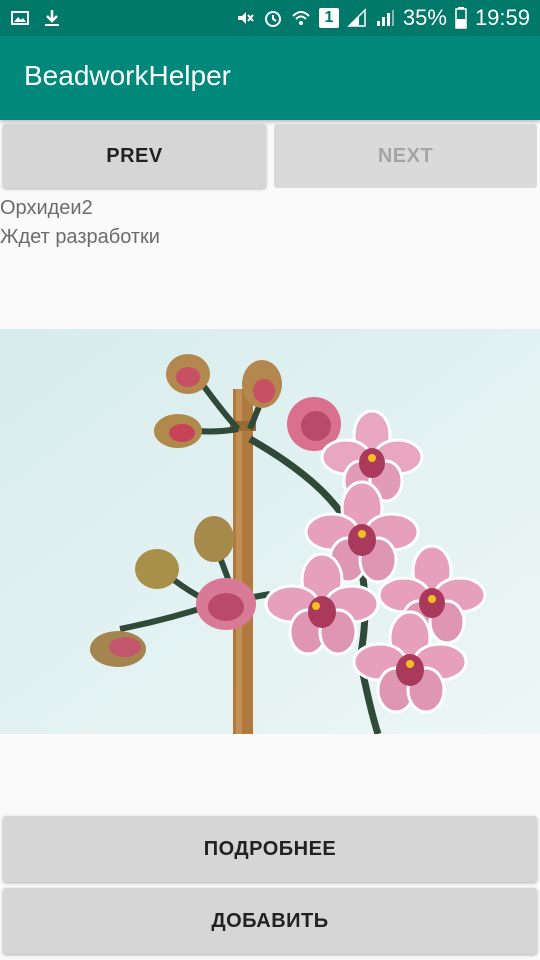  What do you see at coordinates (270, 78) in the screenshot?
I see `app-bar: BeadworkHelper` at bounding box center [270, 78].